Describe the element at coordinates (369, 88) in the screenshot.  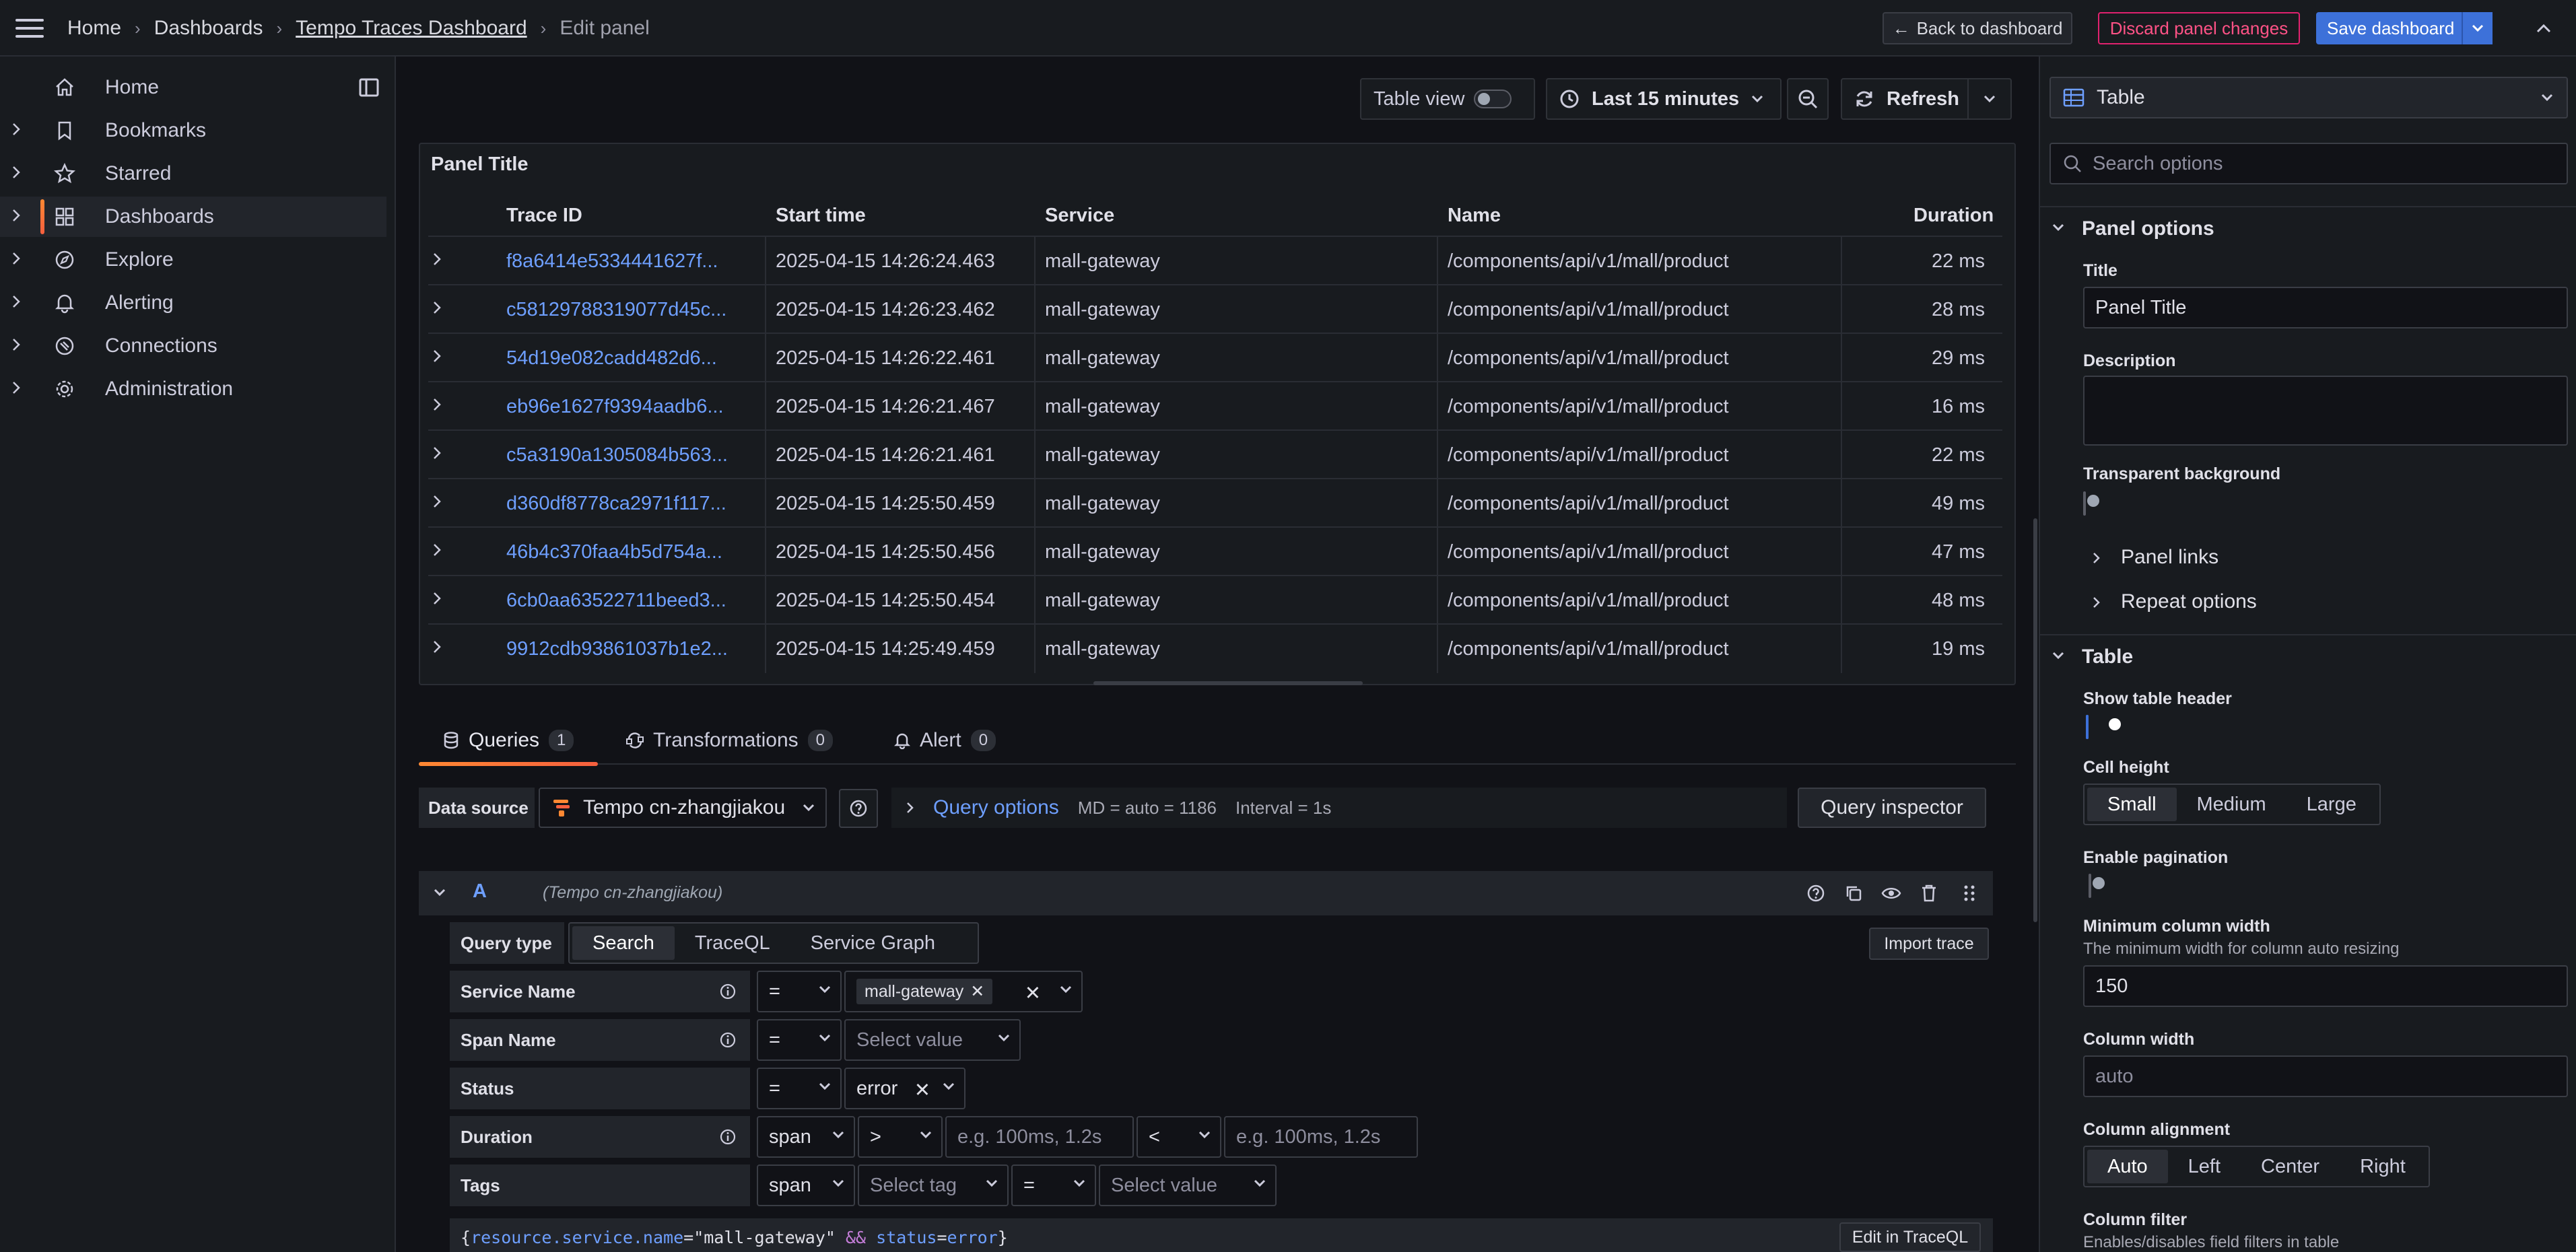
I see `dock-menu-icon` at that location.